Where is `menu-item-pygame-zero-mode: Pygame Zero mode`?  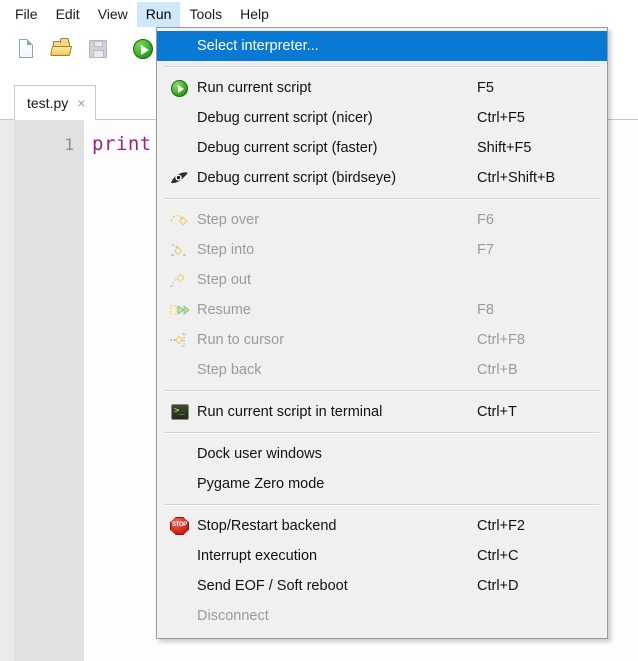
menu-item-pygame-zero-mode: Pygame Zero mode is located at coordinates (382, 484).